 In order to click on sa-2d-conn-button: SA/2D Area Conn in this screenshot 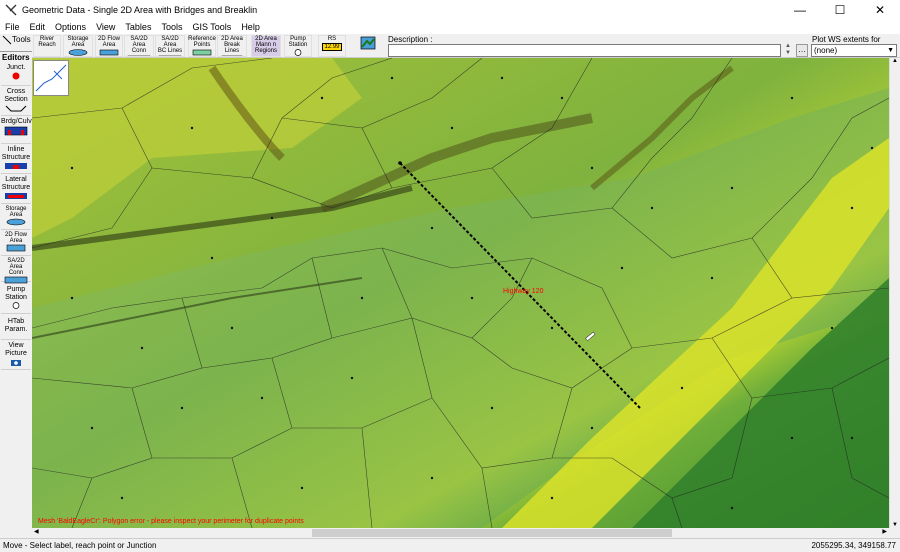, I will do `click(139, 46)`.